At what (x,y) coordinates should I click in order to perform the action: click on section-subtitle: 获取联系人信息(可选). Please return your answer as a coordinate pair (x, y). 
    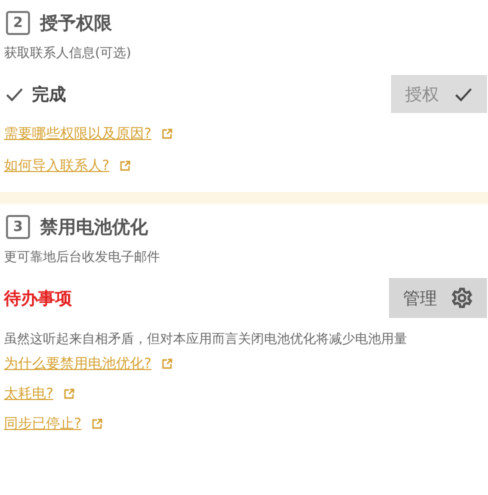
    Looking at the image, I should click on (68, 53).